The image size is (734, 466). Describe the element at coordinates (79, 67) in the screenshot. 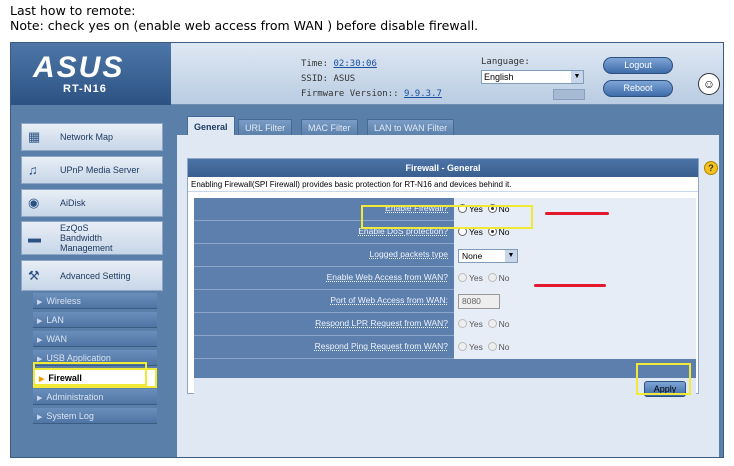

I see `asus-logo: ASUS` at that location.